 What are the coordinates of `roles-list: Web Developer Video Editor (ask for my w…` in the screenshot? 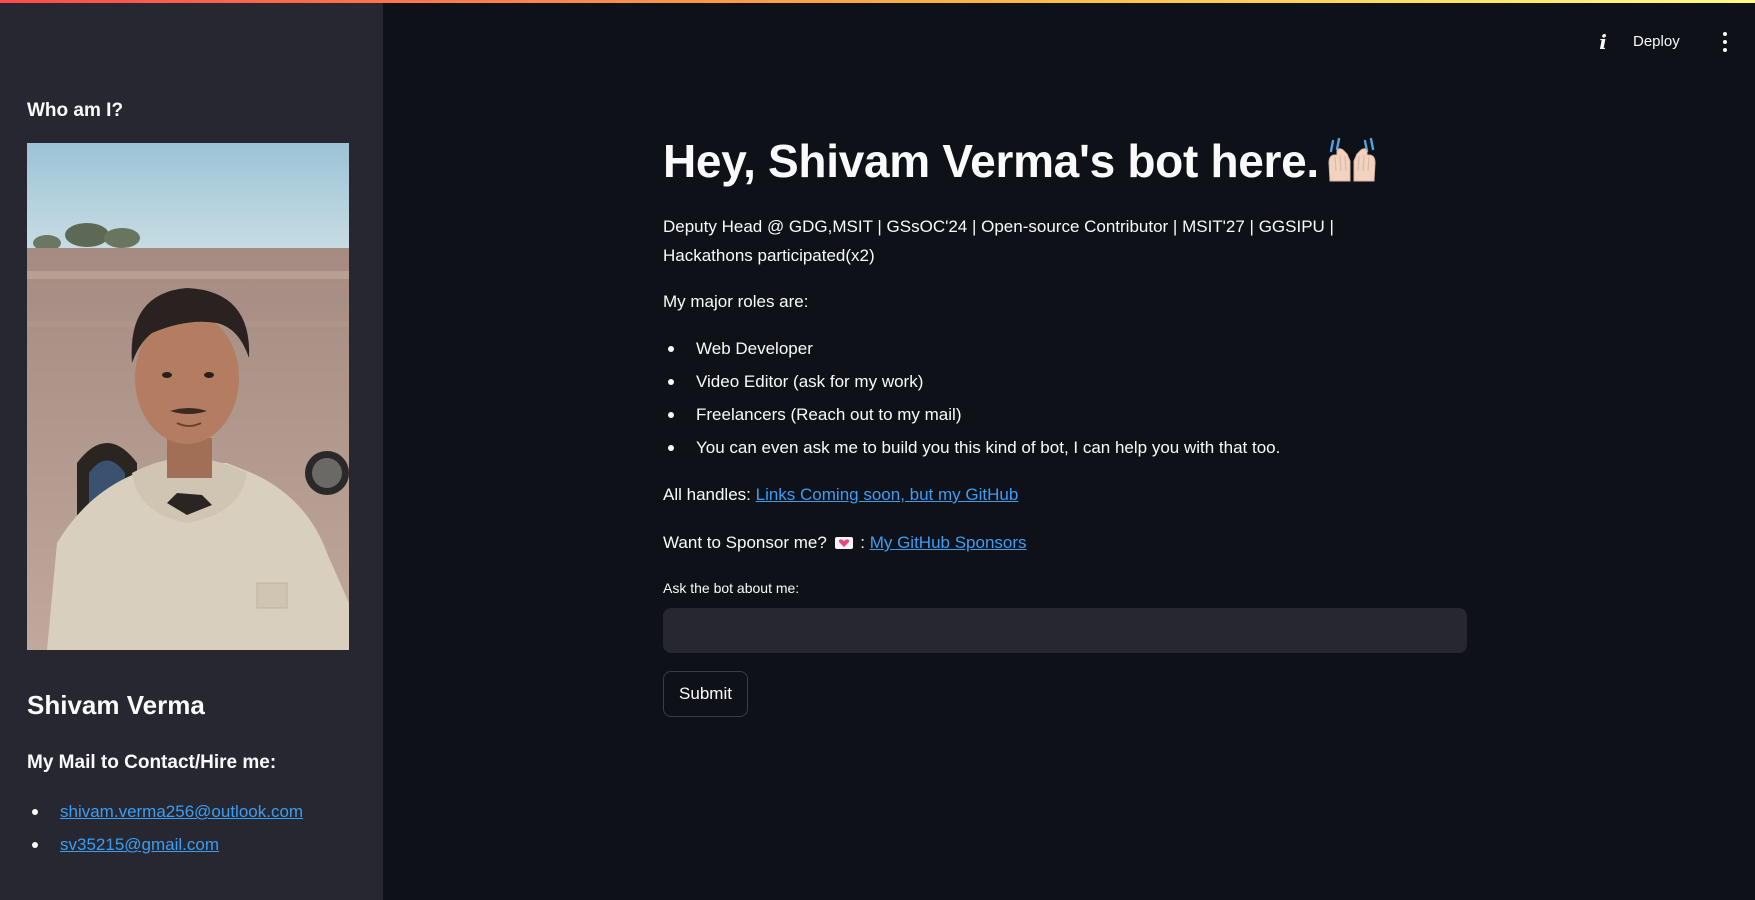 It's located at (971, 403).